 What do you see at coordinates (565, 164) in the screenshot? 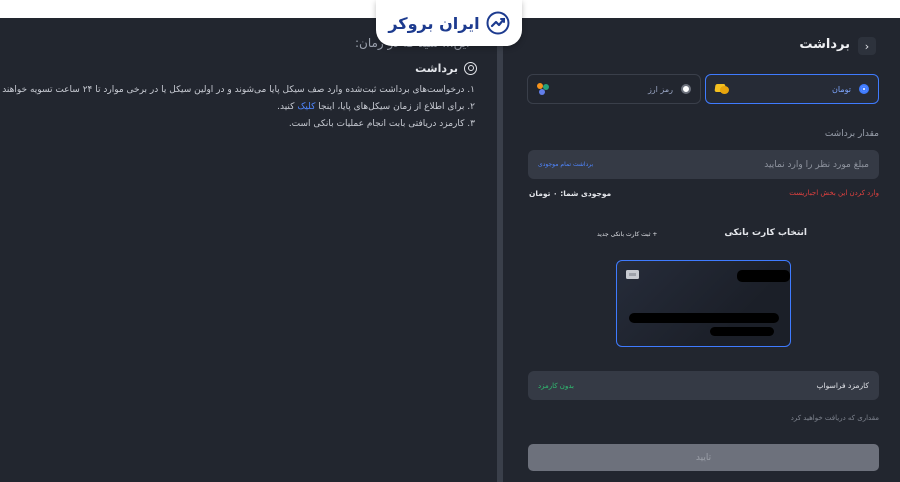
I see `withdraw-all-link: برداشت تمام موجودی` at bounding box center [565, 164].